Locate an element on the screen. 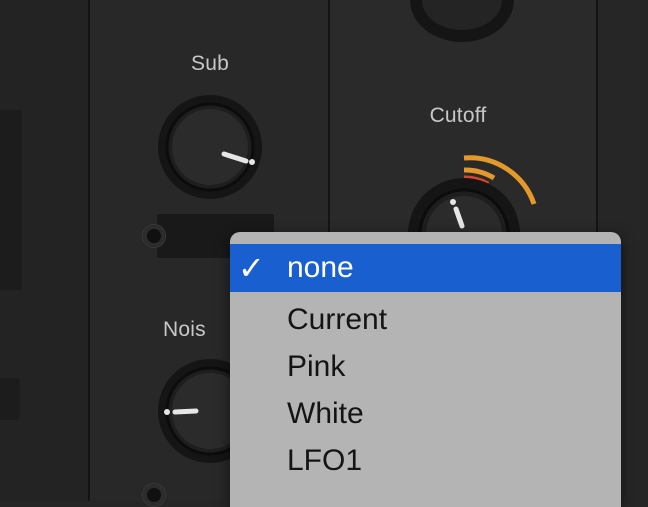 This screenshot has height=507, width=648. menu-item-current: Current is located at coordinates (425, 320).